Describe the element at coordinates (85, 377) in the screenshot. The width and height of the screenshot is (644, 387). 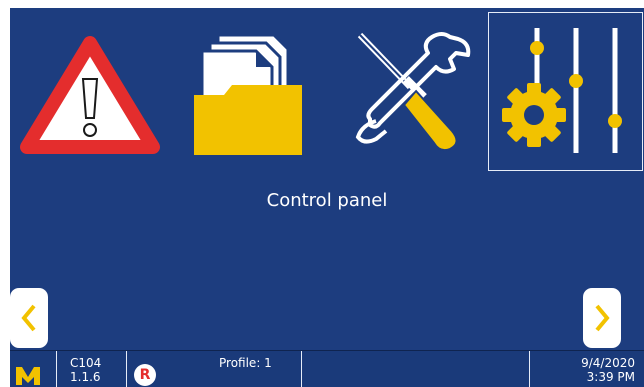
I see `version: 1.1.6` at that location.